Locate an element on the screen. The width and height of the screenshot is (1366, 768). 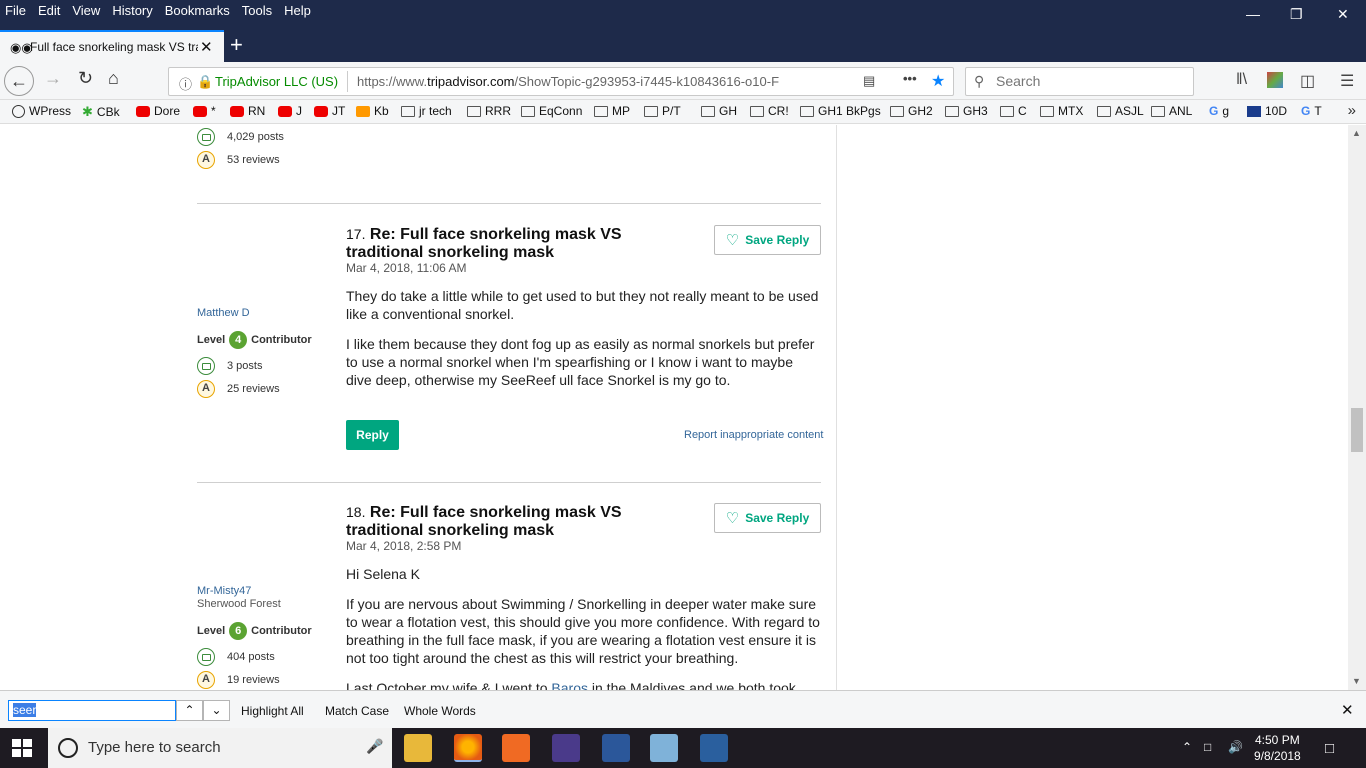
bookmark-folder: CR! is located at coordinates (769, 111).